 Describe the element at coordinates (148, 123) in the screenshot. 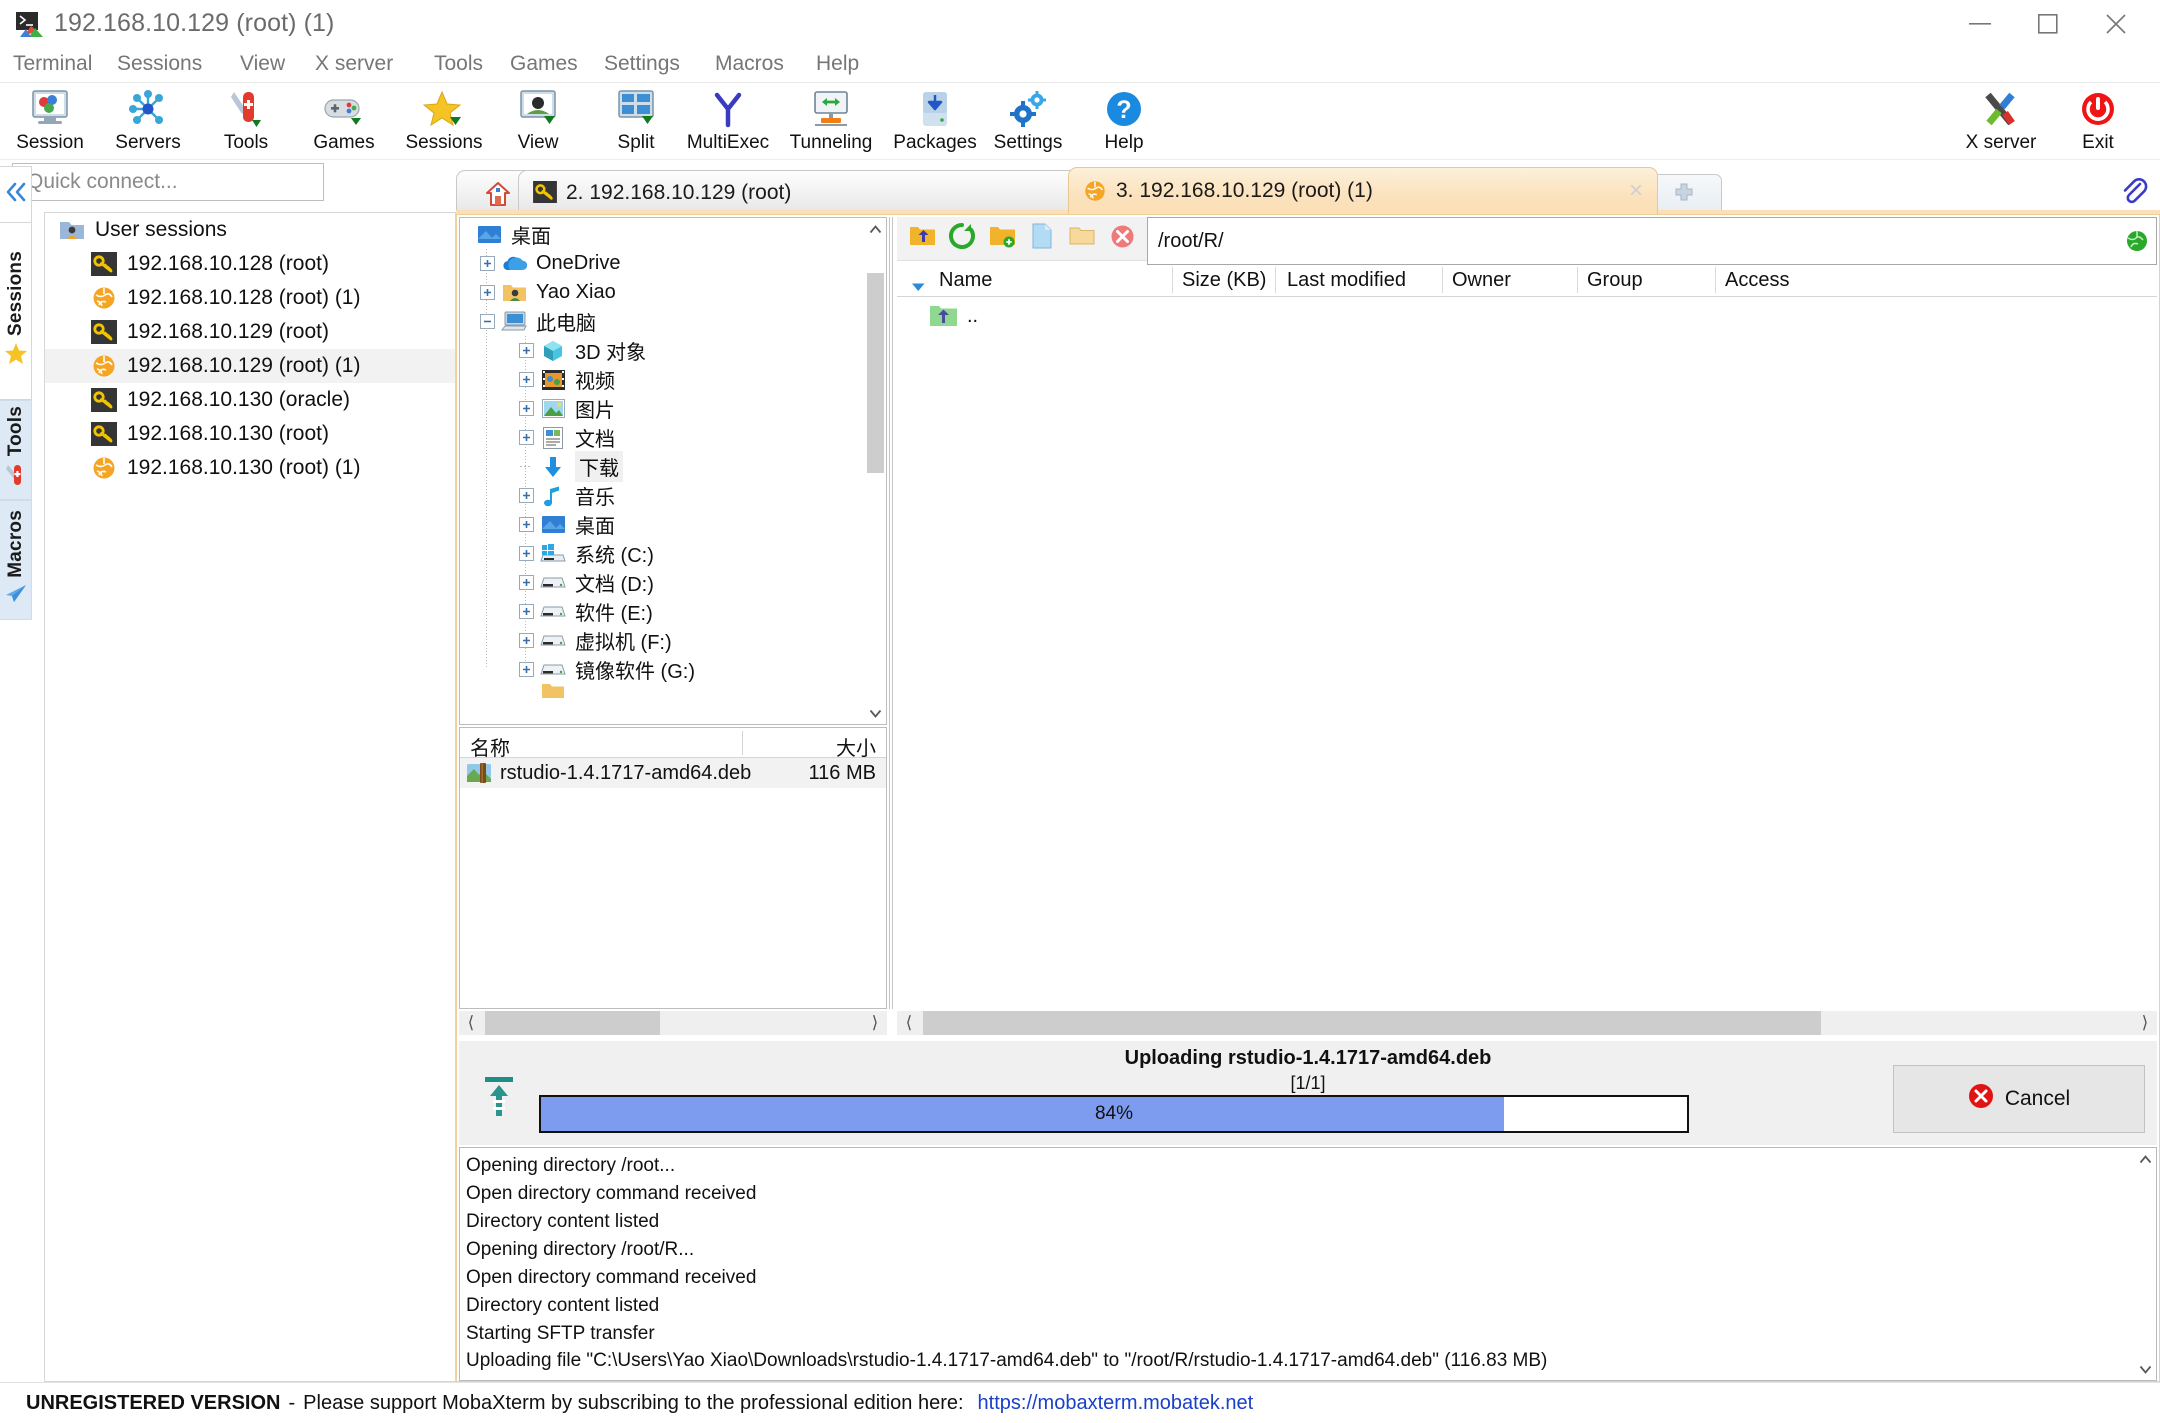

I see `toolbar-servers-button: Servers` at that location.